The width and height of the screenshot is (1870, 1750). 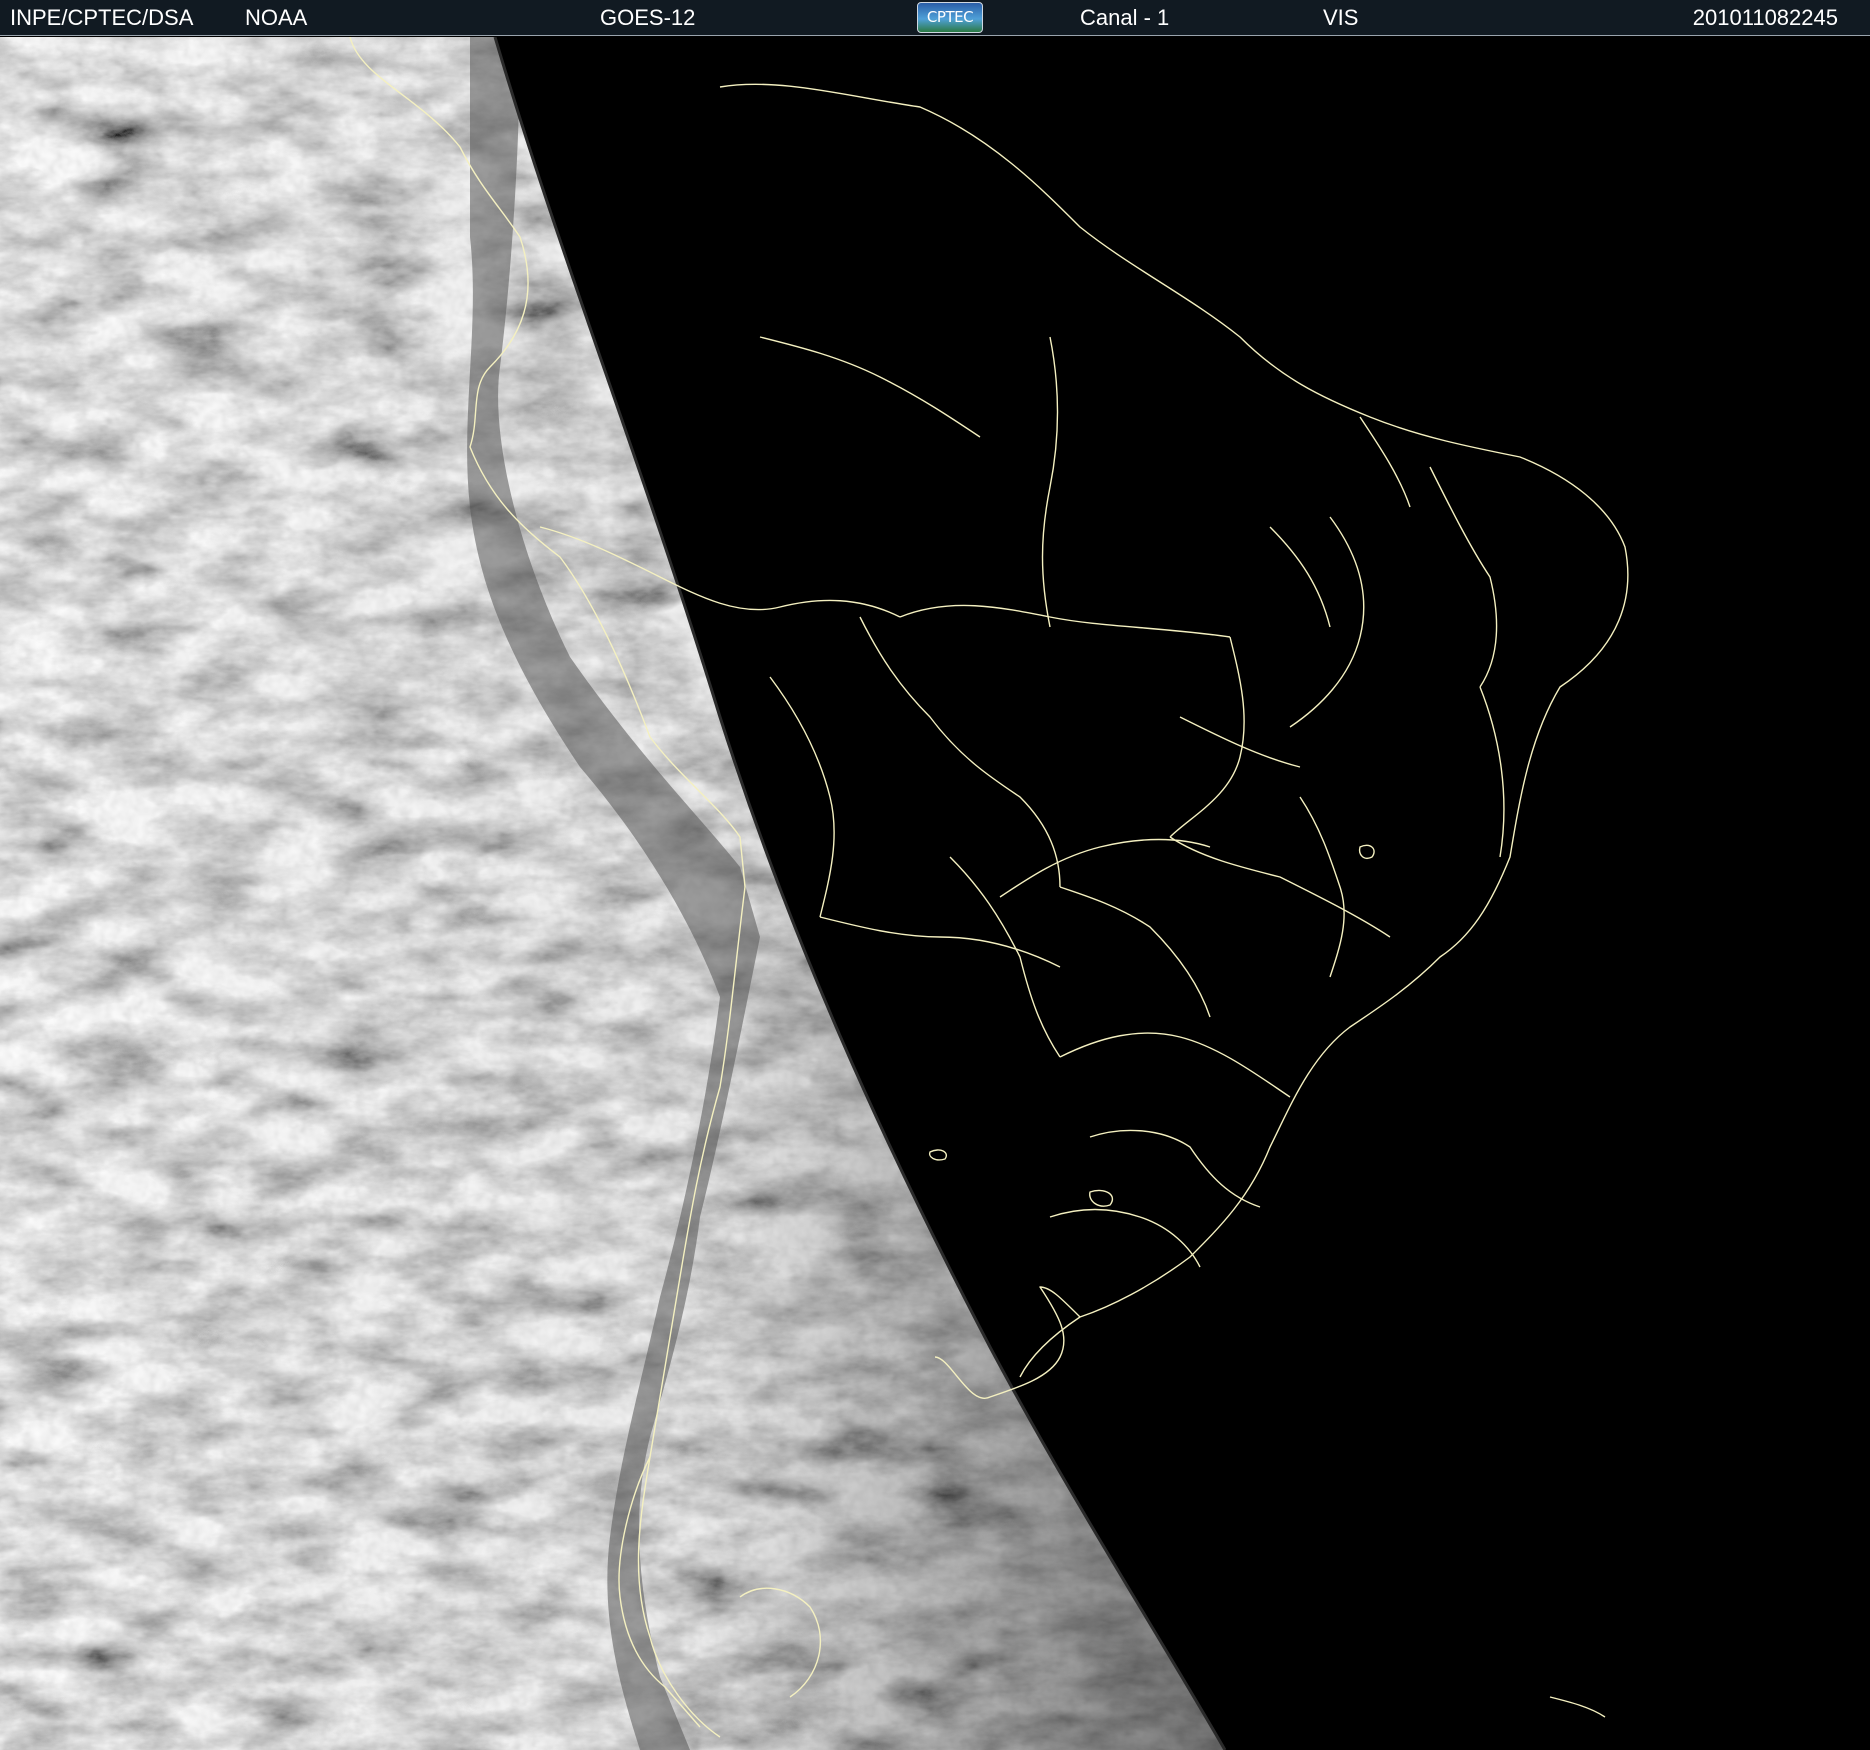 What do you see at coordinates (648, 17) in the screenshot?
I see `satellite-label: GOES-12` at bounding box center [648, 17].